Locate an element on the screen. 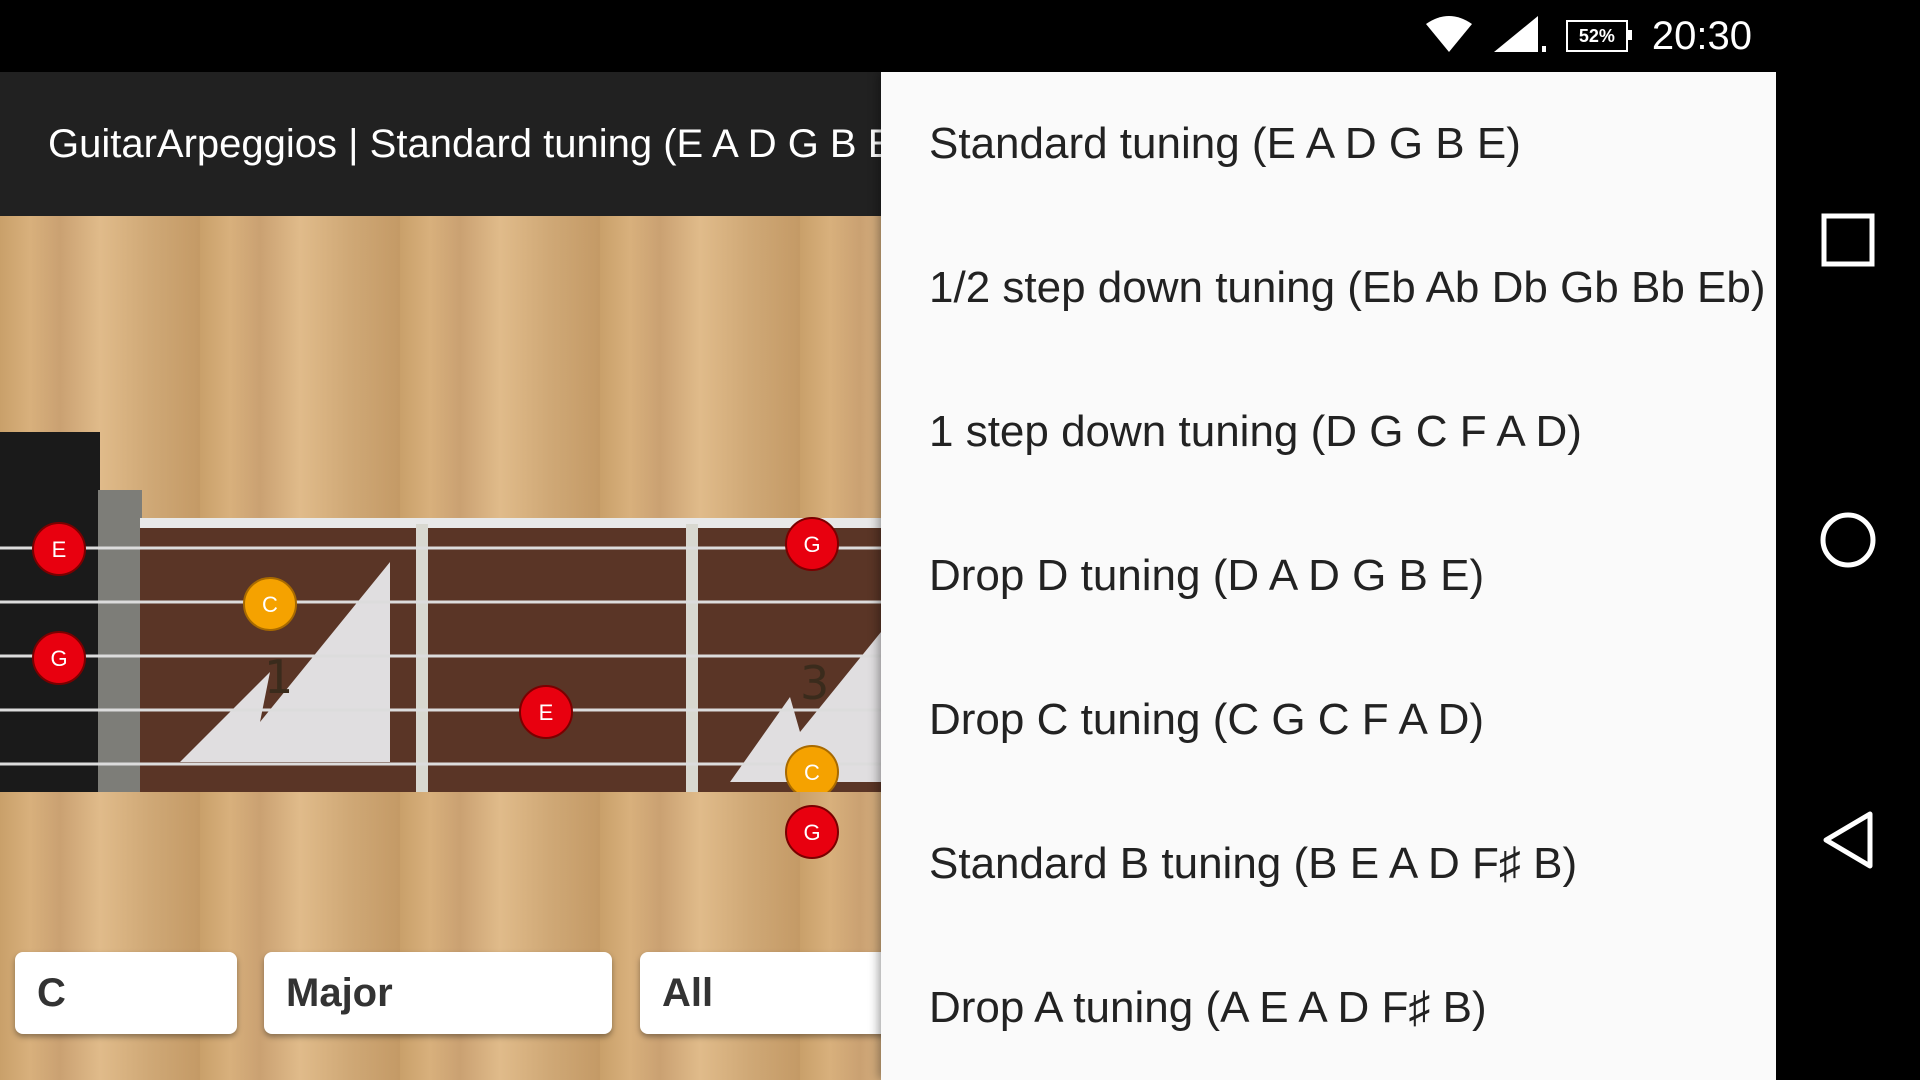 This screenshot has height=1080, width=1920. status-bar: 52% 20:30 is located at coordinates (960, 36).